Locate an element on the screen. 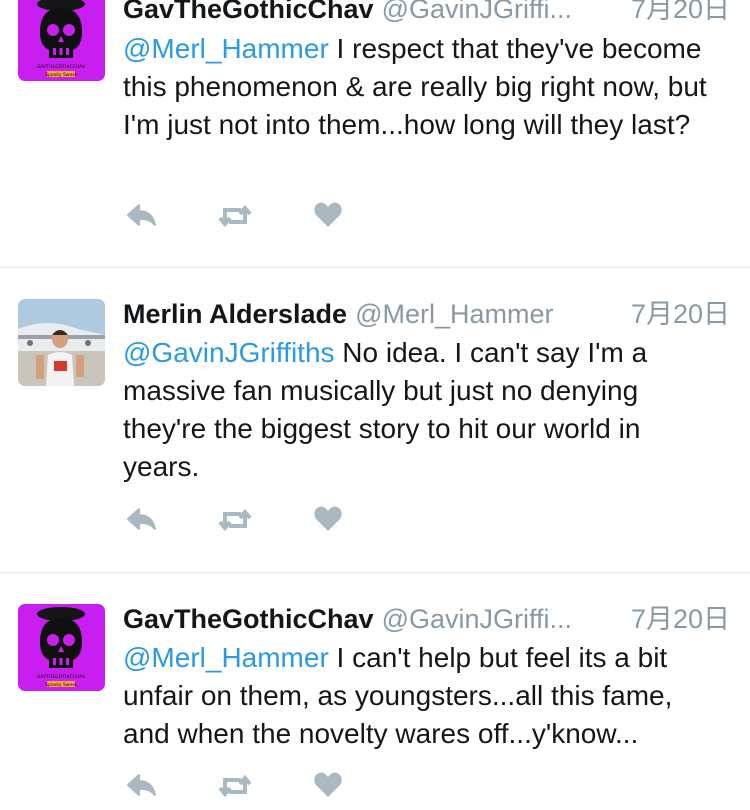 The image size is (750, 810). mention-link: @GavinJGriffiths is located at coordinates (229, 352).